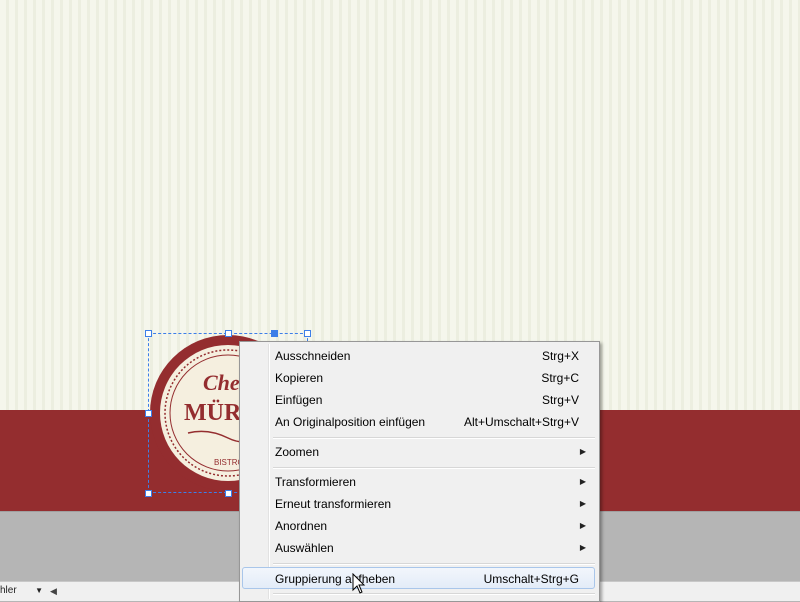  Describe the element at coordinates (299, 378) in the screenshot. I see `menu-item-label: Kopieren` at that location.